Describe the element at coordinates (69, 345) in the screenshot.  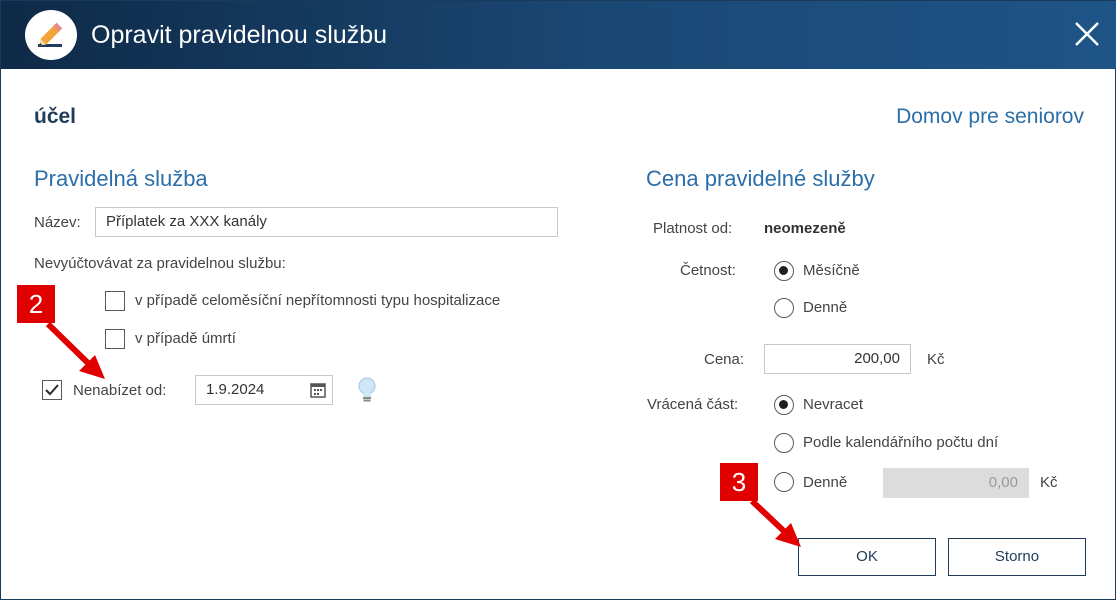
I see `step-2-arrow` at that location.